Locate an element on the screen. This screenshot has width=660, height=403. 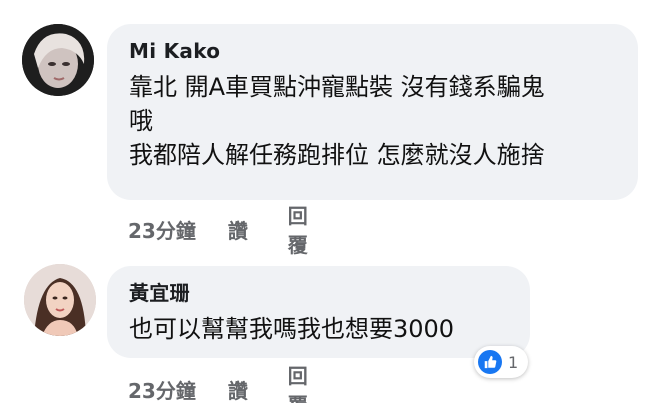
comment-author: 黃宜珊 is located at coordinates (329, 293).